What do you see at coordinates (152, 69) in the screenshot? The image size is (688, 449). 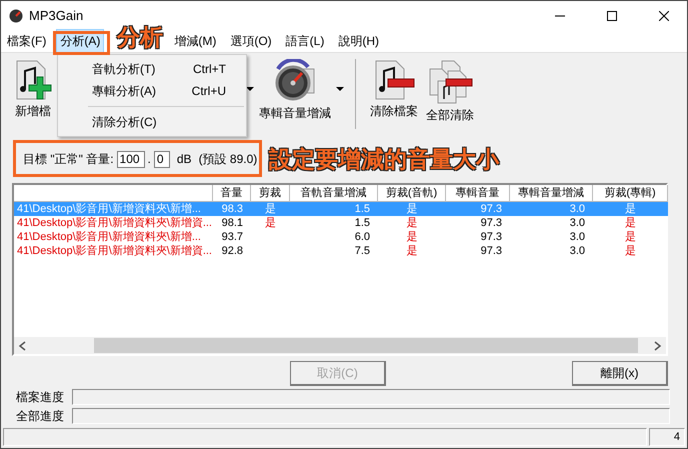 I see `dropdown-item: 音軌分析(T) Ctrl+T` at bounding box center [152, 69].